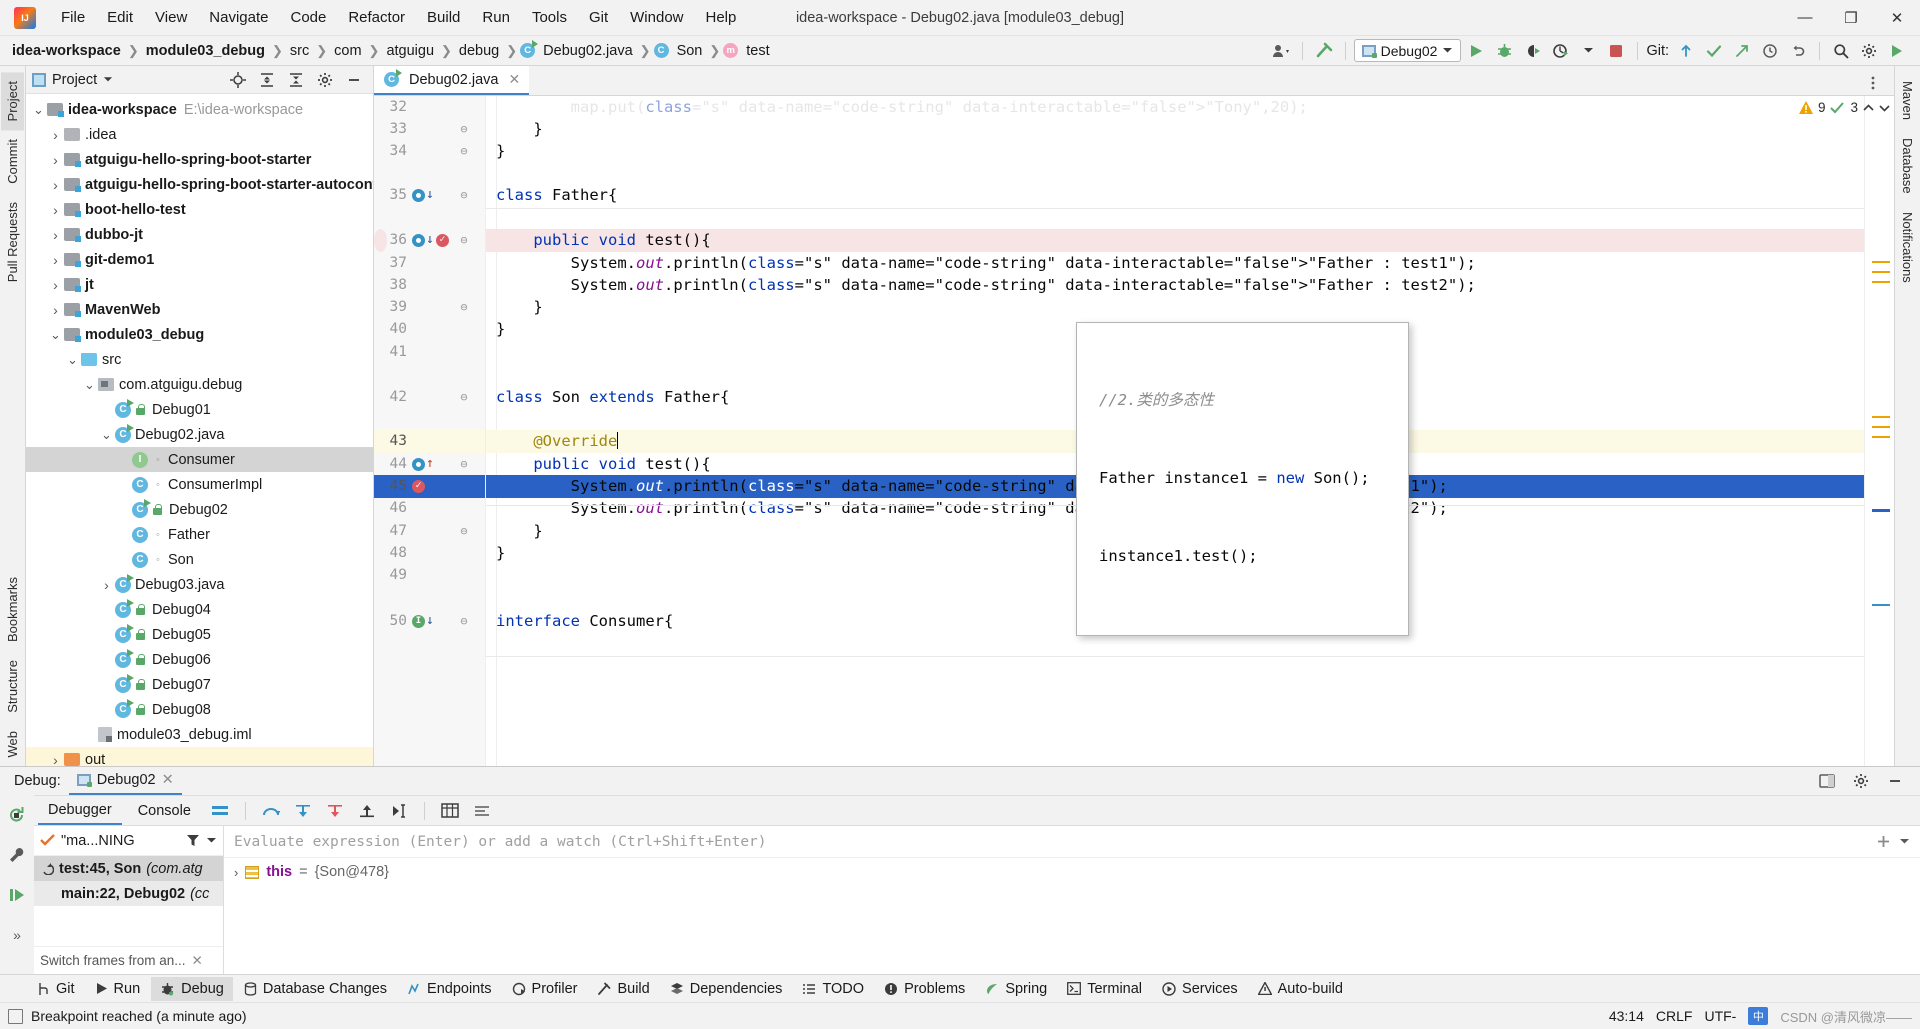 The width and height of the screenshot is (1920, 1029). What do you see at coordinates (1907, 166) in the screenshot?
I see `sidebar-tab-database: Database` at bounding box center [1907, 166].